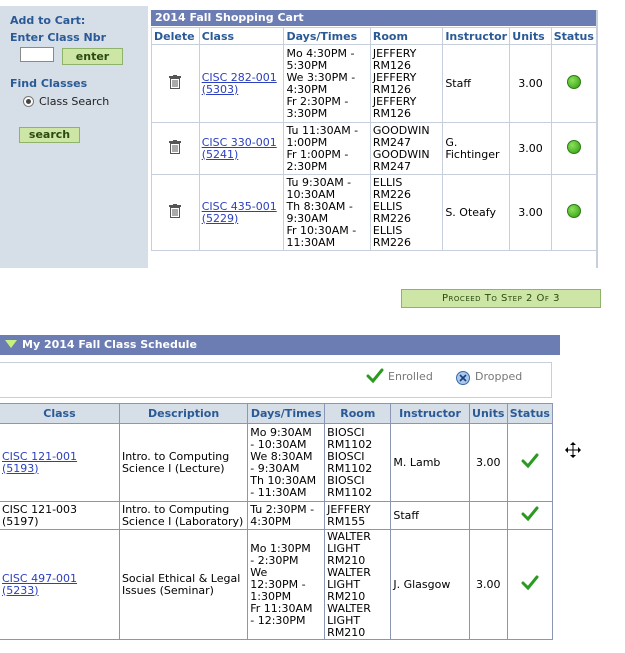 The height and width of the screenshot is (653, 625). Describe the element at coordinates (458, 83) in the screenshot. I see `instructor-line: Staff` at that location.